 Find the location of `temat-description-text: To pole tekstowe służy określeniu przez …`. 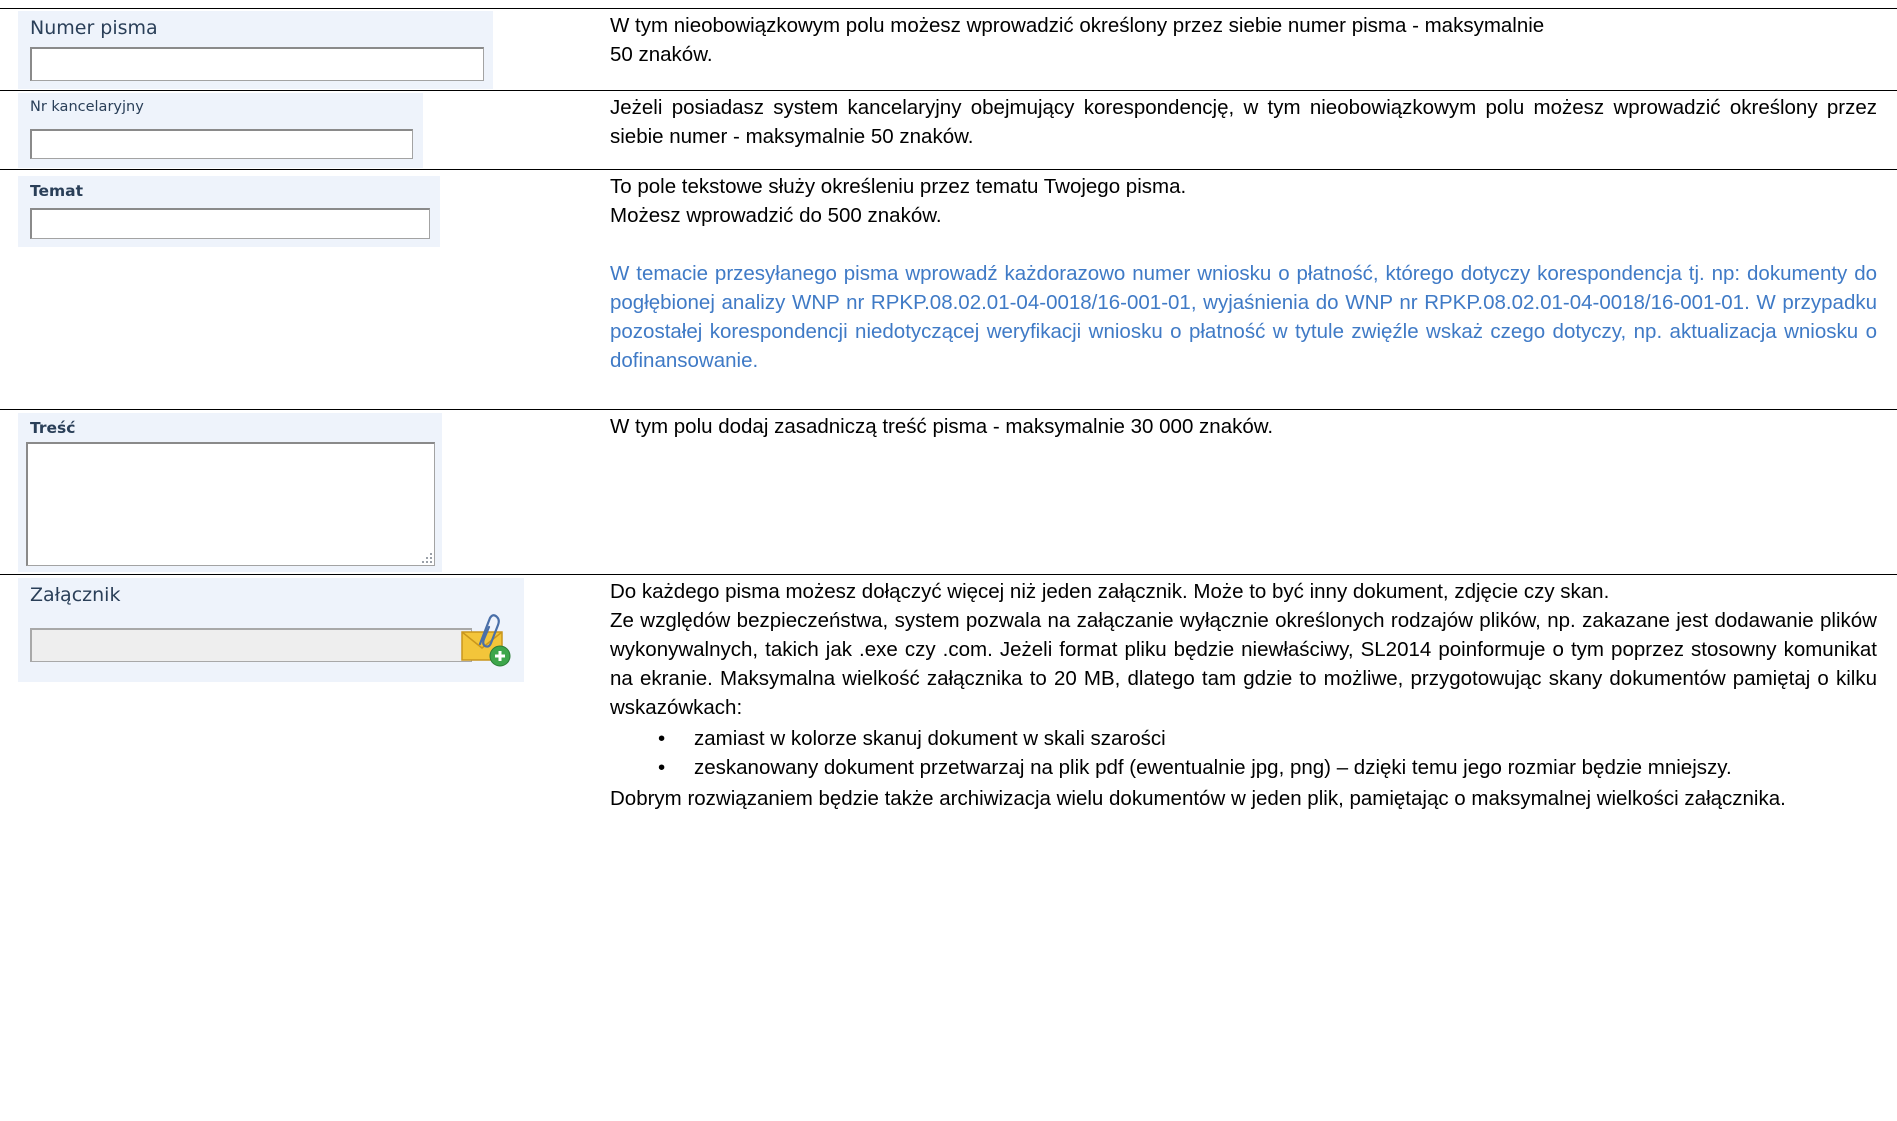

temat-description-text: To pole tekstowe służy określeniu przez … is located at coordinates (898, 186).